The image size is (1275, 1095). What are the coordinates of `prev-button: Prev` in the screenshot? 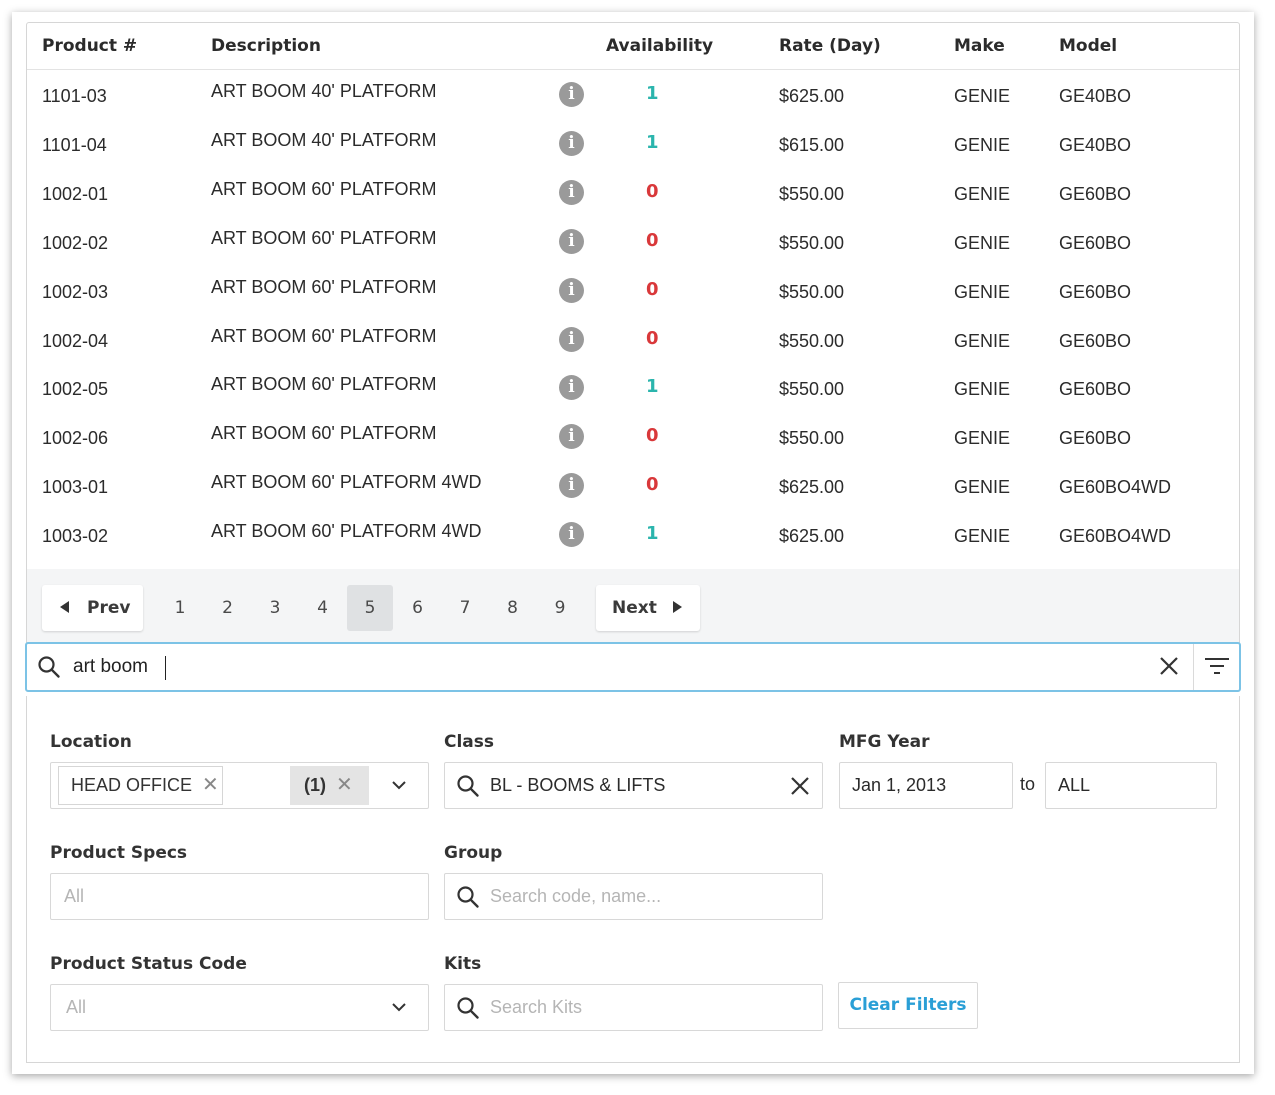 It's located at (92, 608).